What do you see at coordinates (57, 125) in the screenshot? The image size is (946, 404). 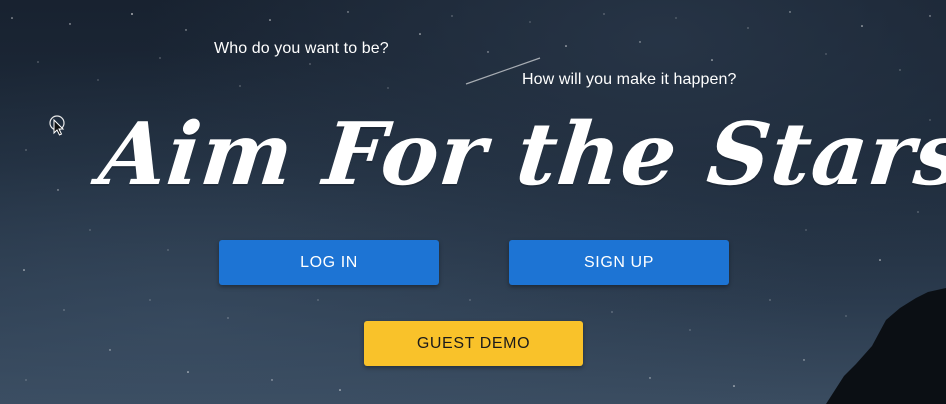 I see `mouse-cursor-icon` at bounding box center [57, 125].